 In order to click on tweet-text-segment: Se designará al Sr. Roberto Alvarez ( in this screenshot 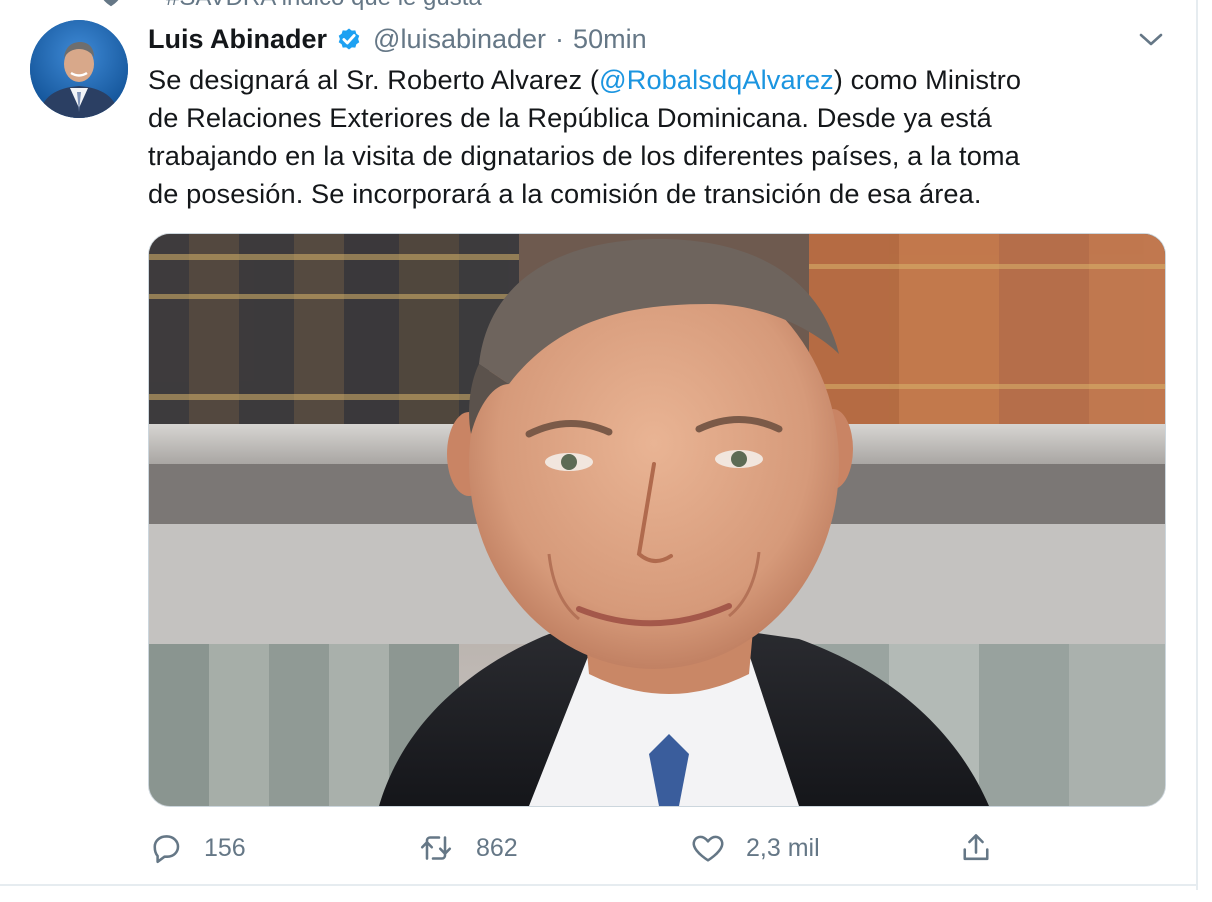, I will do `click(374, 79)`.